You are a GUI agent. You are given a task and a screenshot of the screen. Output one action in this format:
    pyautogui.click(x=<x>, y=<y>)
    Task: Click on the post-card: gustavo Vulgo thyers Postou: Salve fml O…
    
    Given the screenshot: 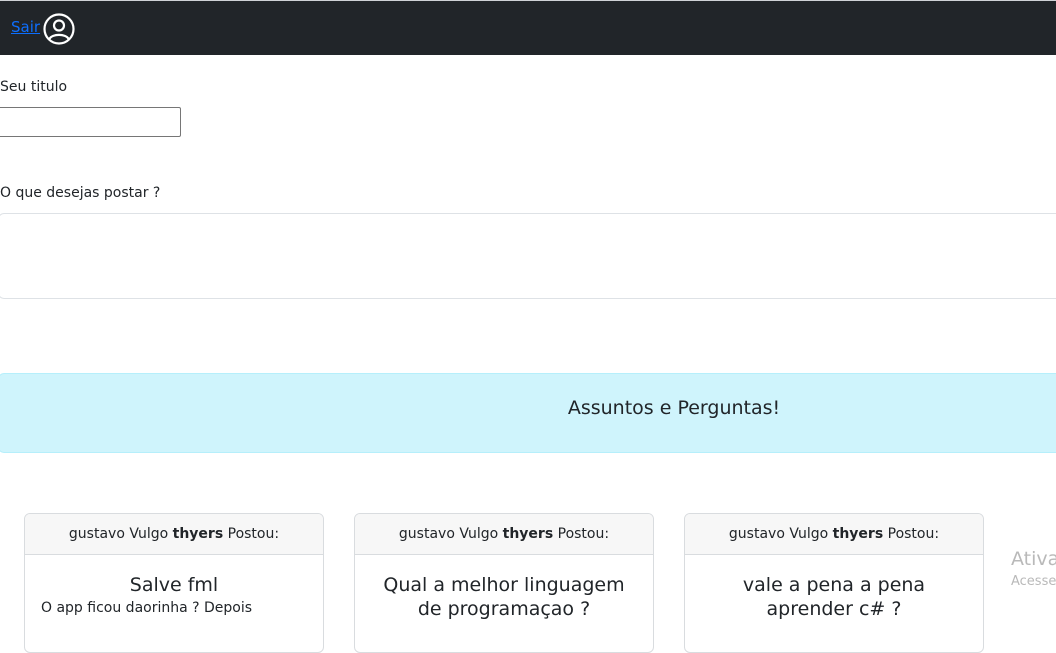 What is the action you would take?
    pyautogui.click(x=174, y=583)
    